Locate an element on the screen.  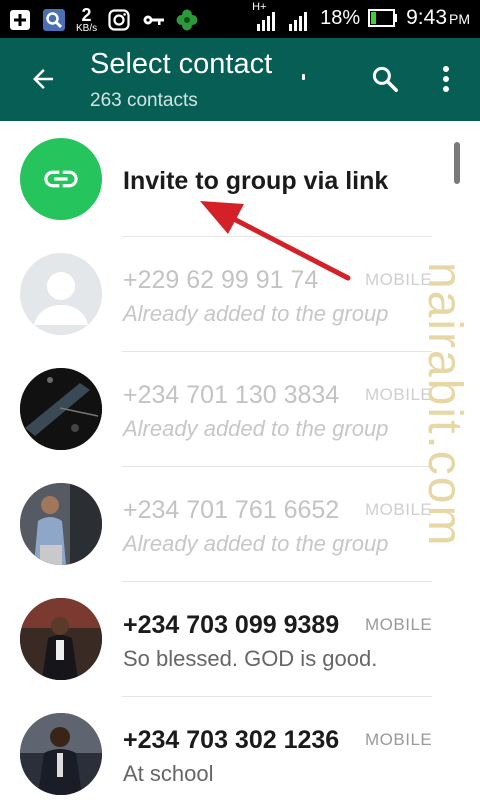
link-icon is located at coordinates (61, 179).